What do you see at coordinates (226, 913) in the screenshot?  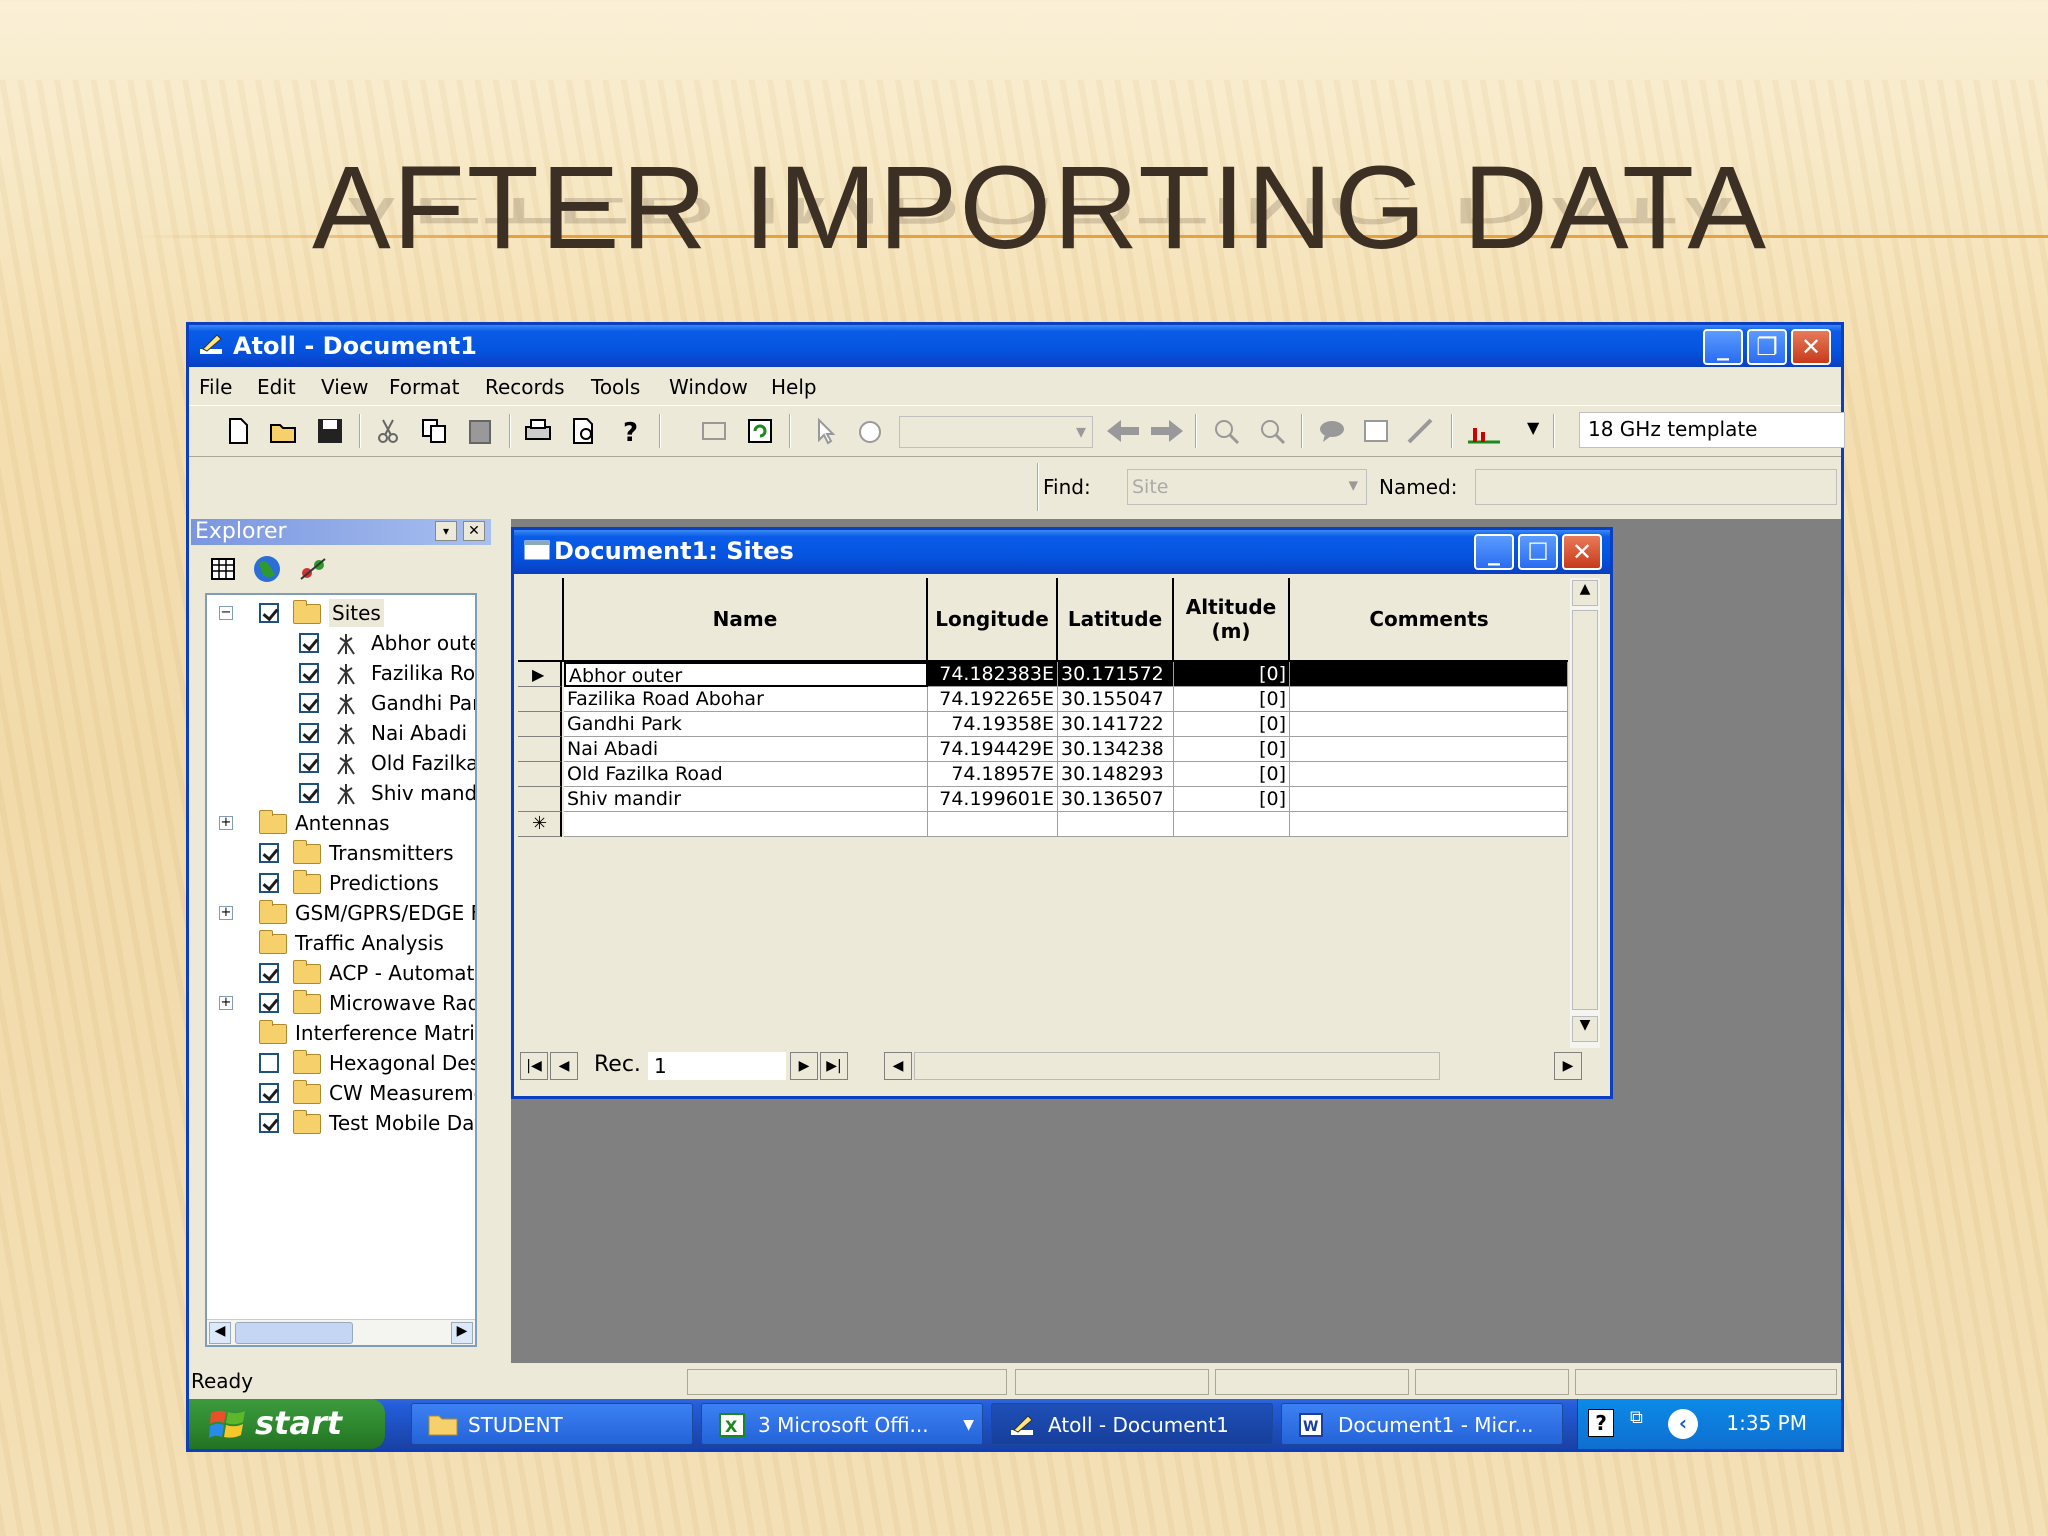 I see `expand-icon: +` at bounding box center [226, 913].